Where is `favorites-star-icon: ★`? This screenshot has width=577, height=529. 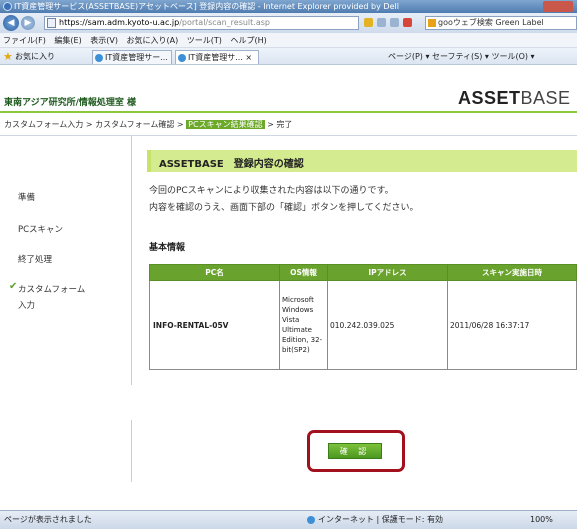 favorites-star-icon: ★ is located at coordinates (8, 56).